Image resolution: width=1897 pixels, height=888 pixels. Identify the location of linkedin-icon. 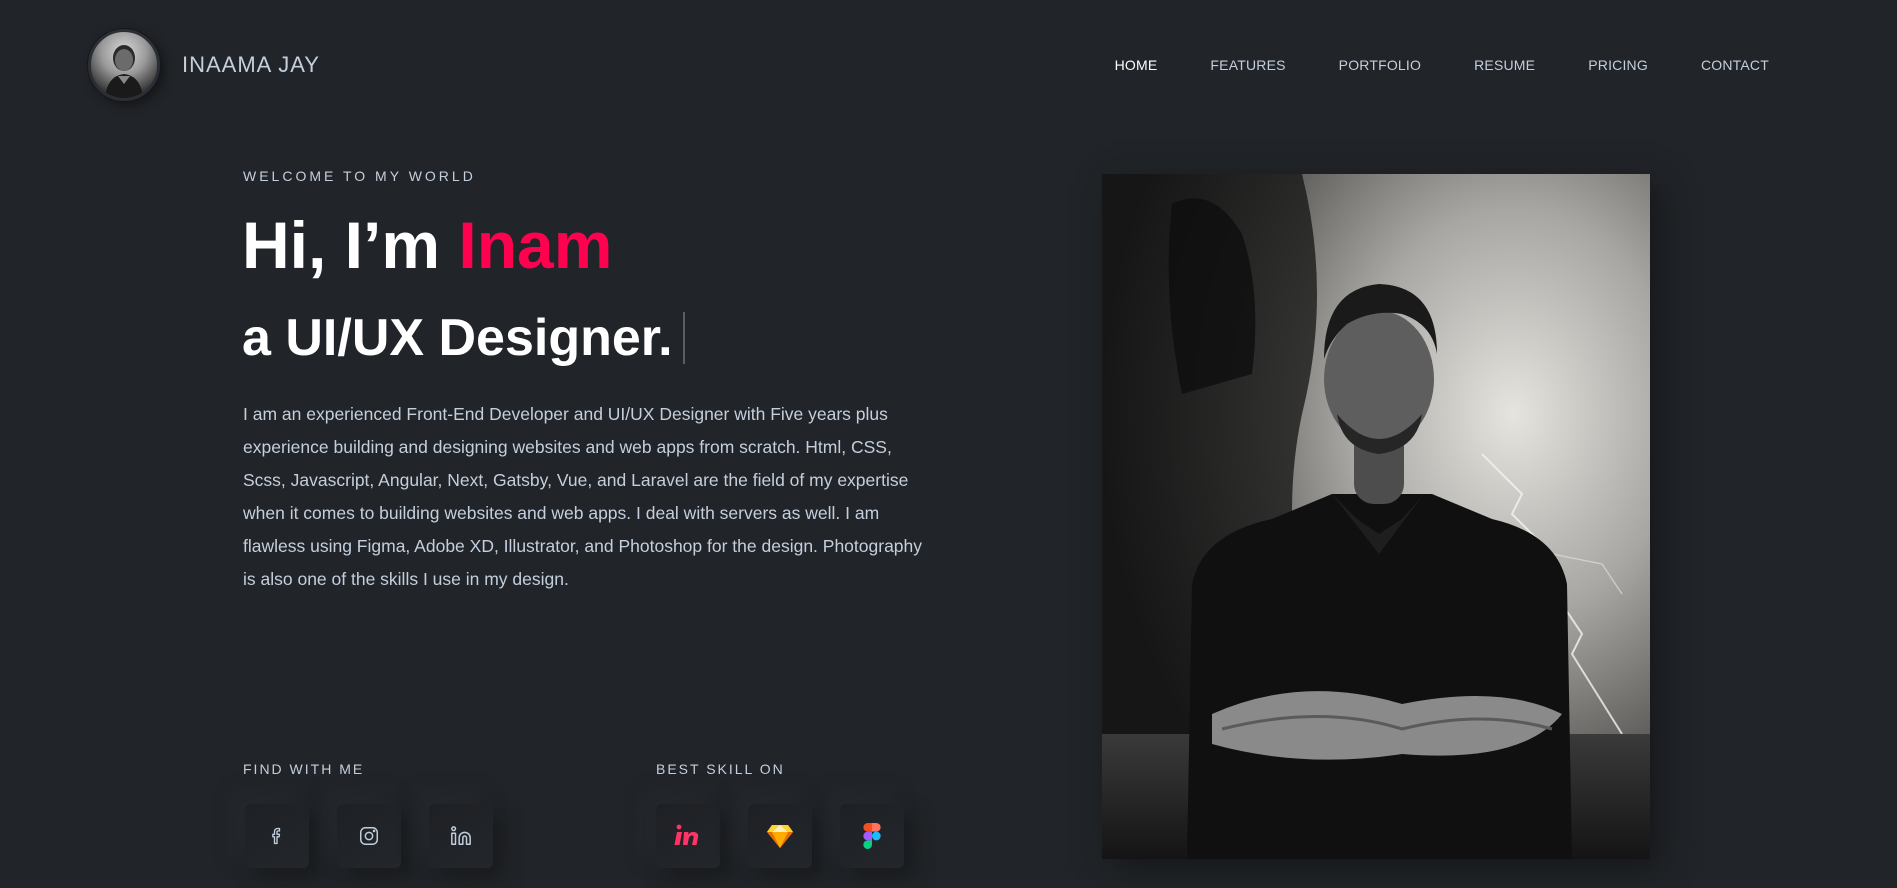
(461, 835).